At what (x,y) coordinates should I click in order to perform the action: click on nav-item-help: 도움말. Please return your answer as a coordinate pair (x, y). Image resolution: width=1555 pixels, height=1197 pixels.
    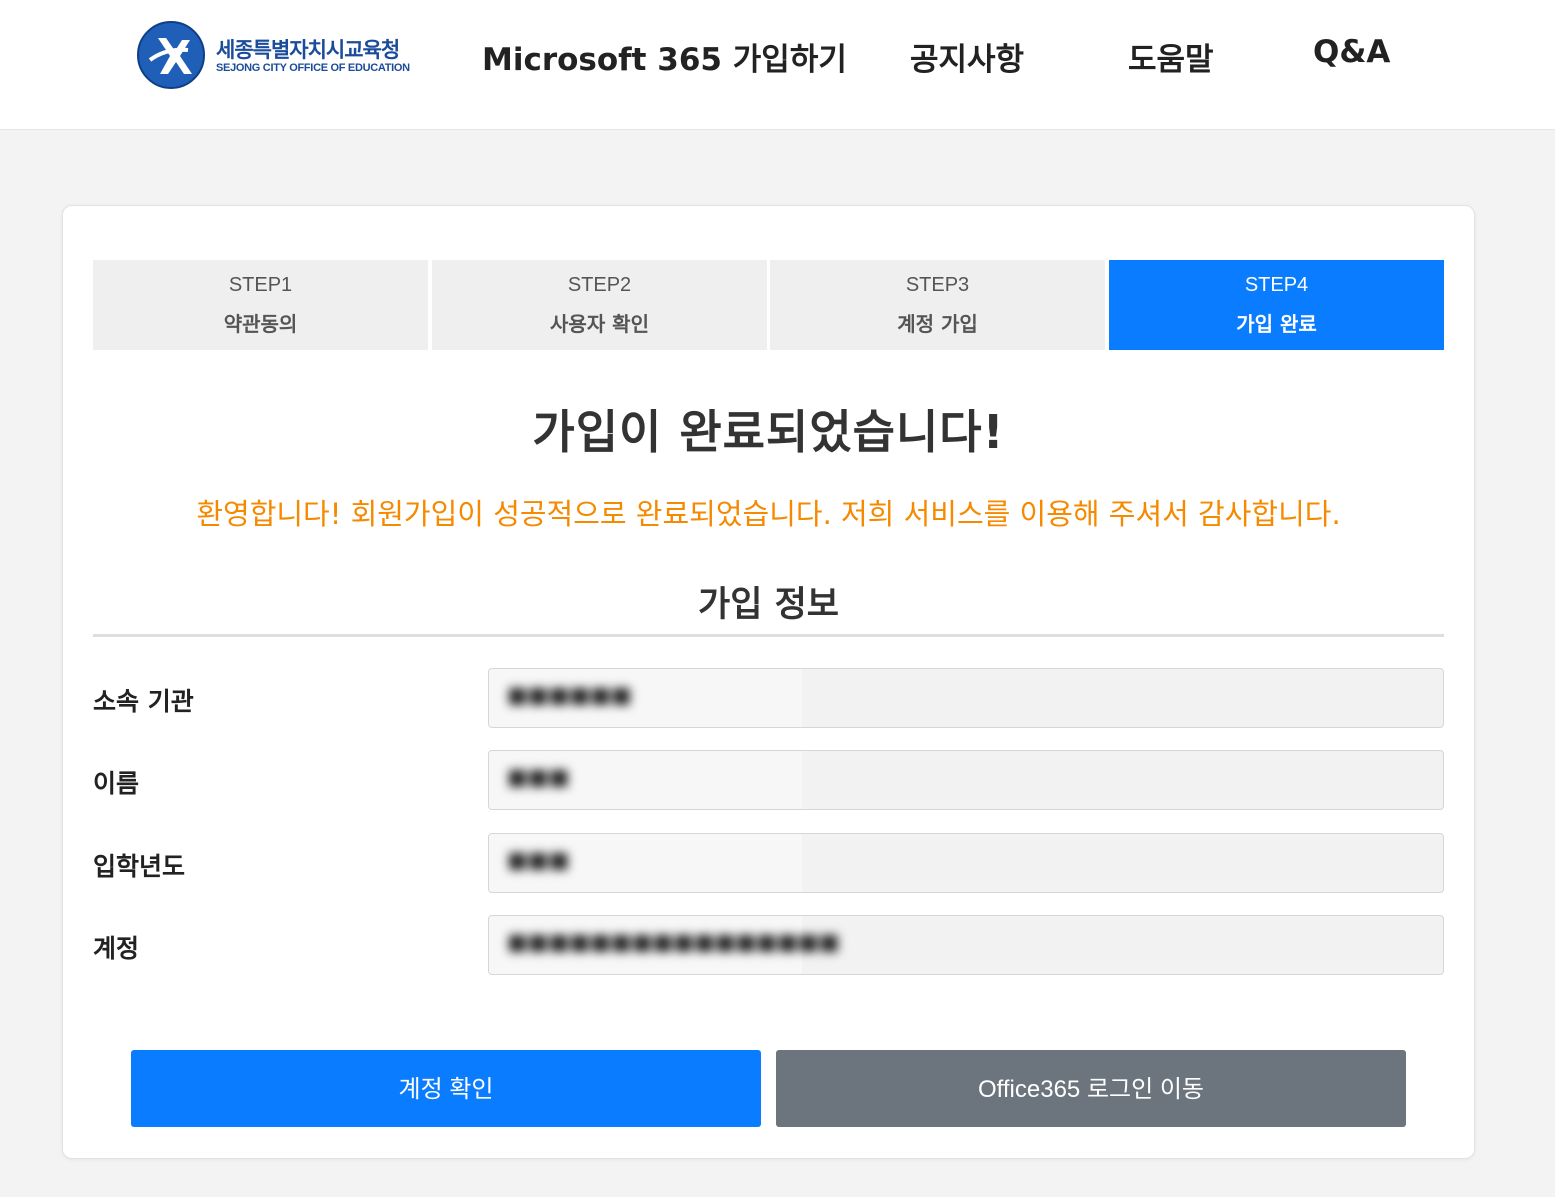
    Looking at the image, I should click on (1171, 56).